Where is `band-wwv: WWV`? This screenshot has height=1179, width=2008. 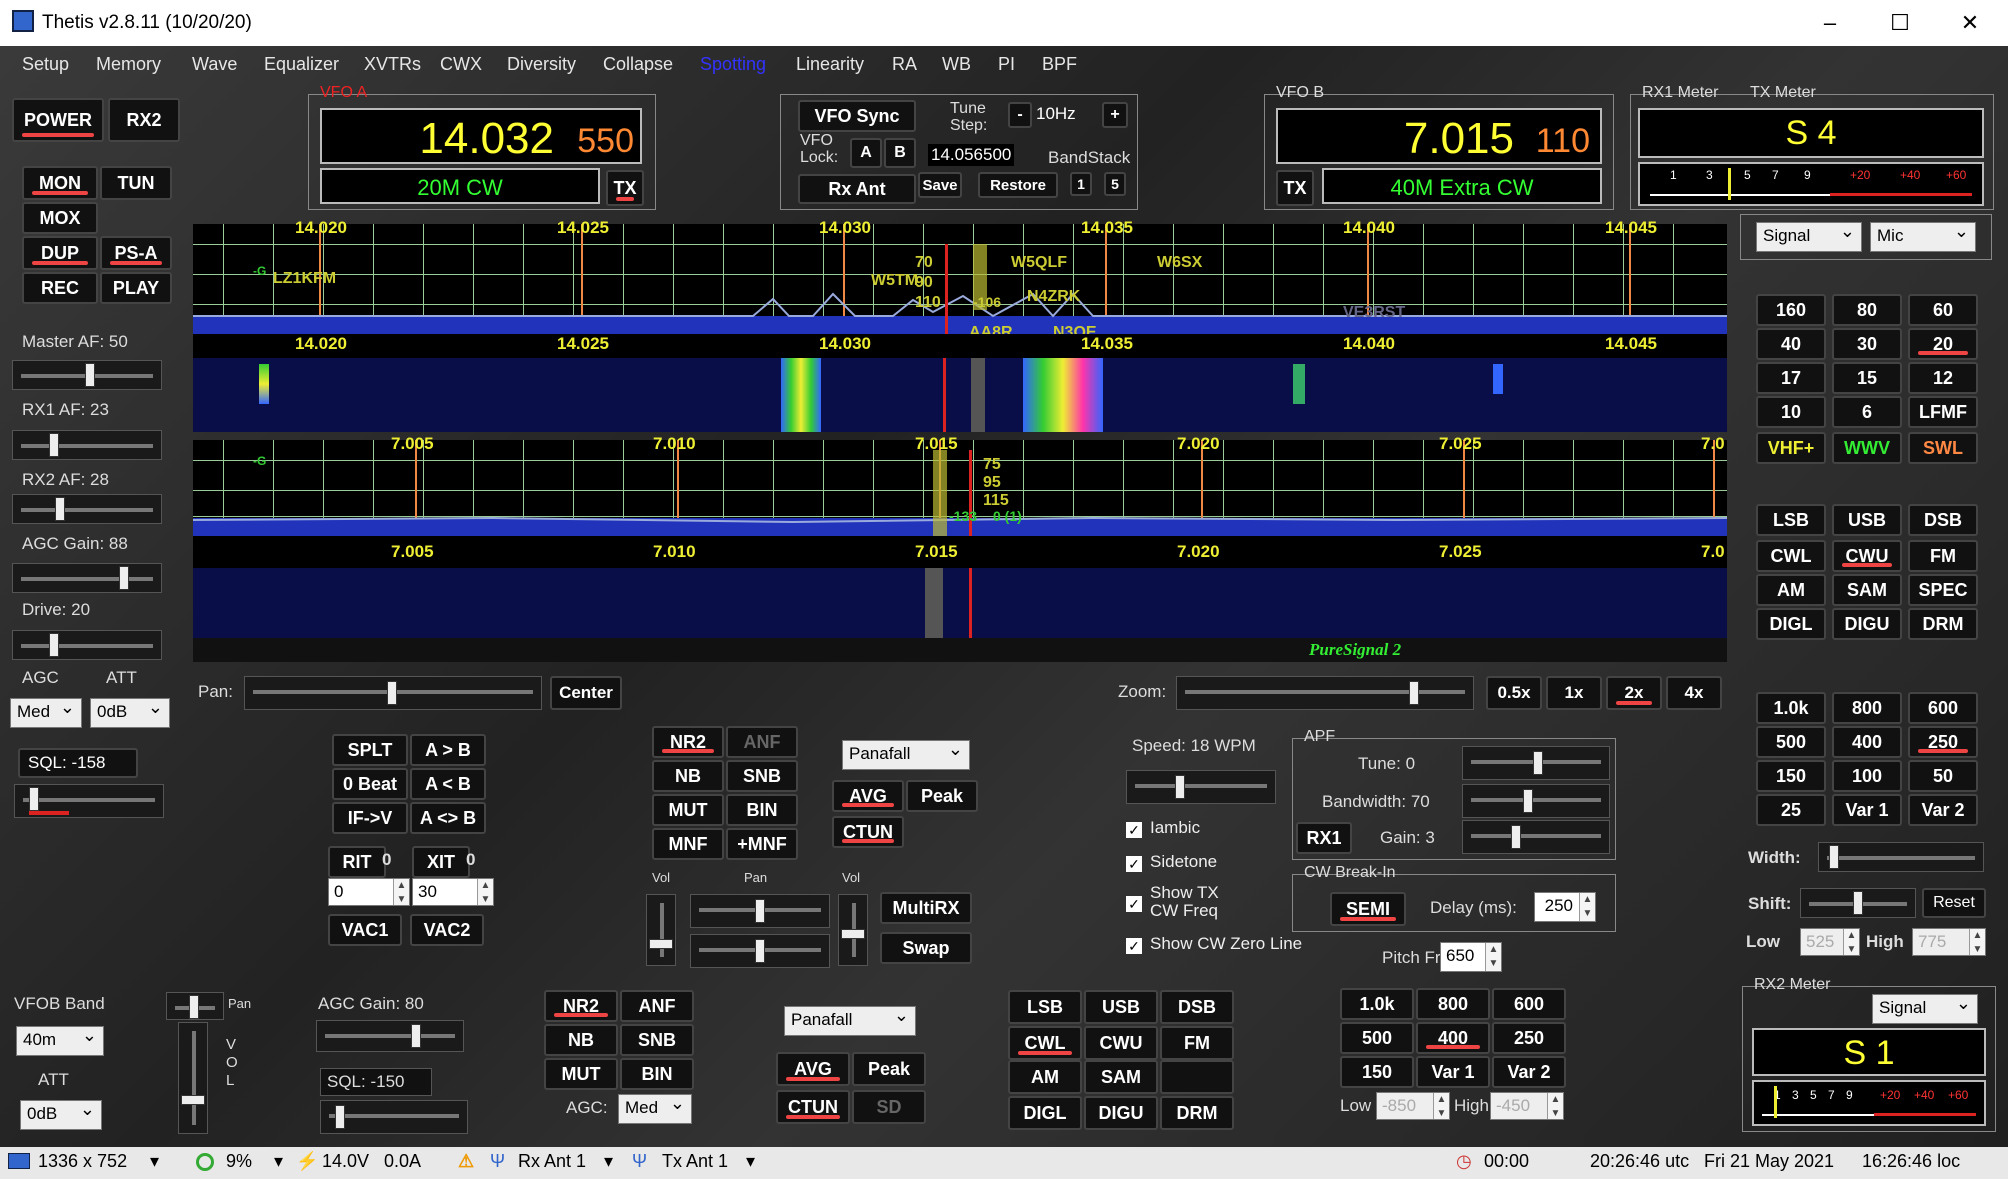 band-wwv: WWV is located at coordinates (1867, 448).